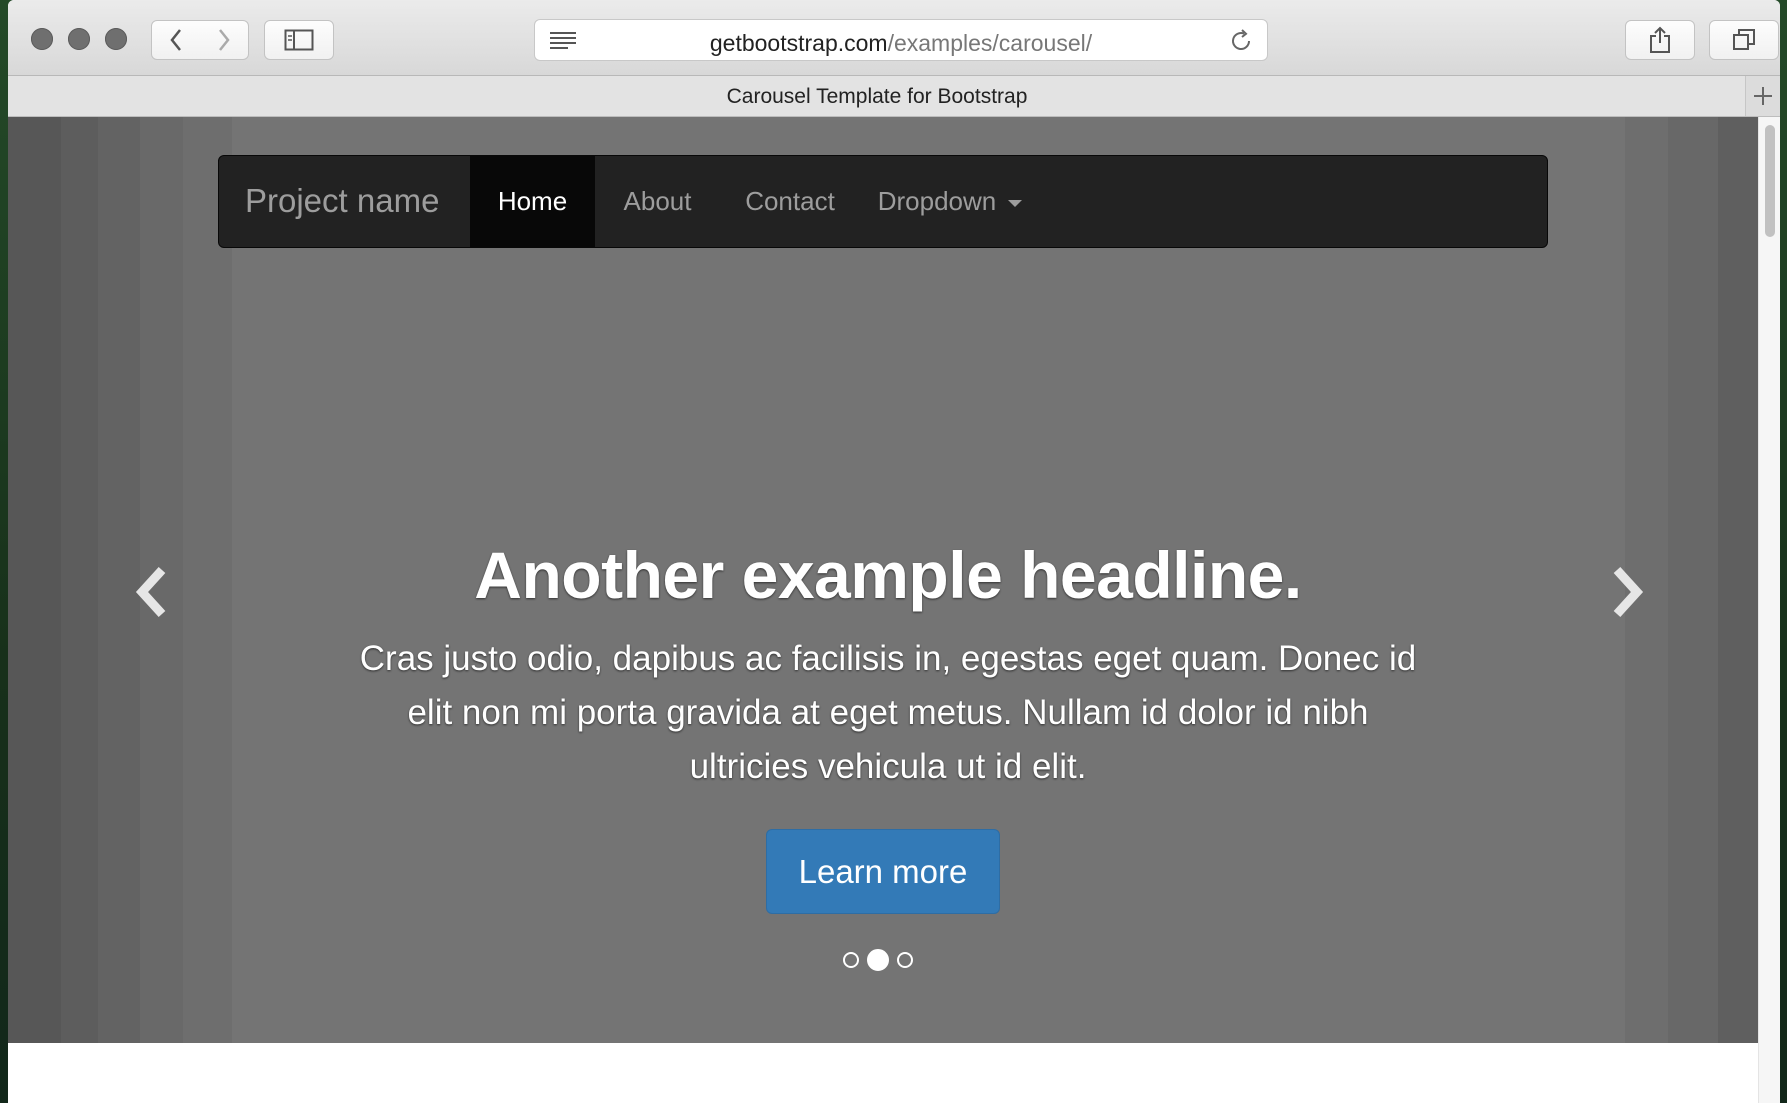  I want to click on caret-down-icon, so click(1015, 203).